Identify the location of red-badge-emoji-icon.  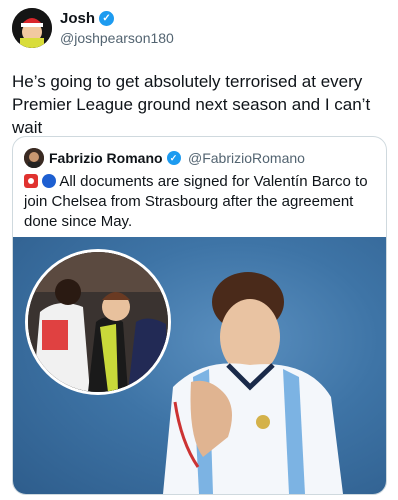
(31, 181).